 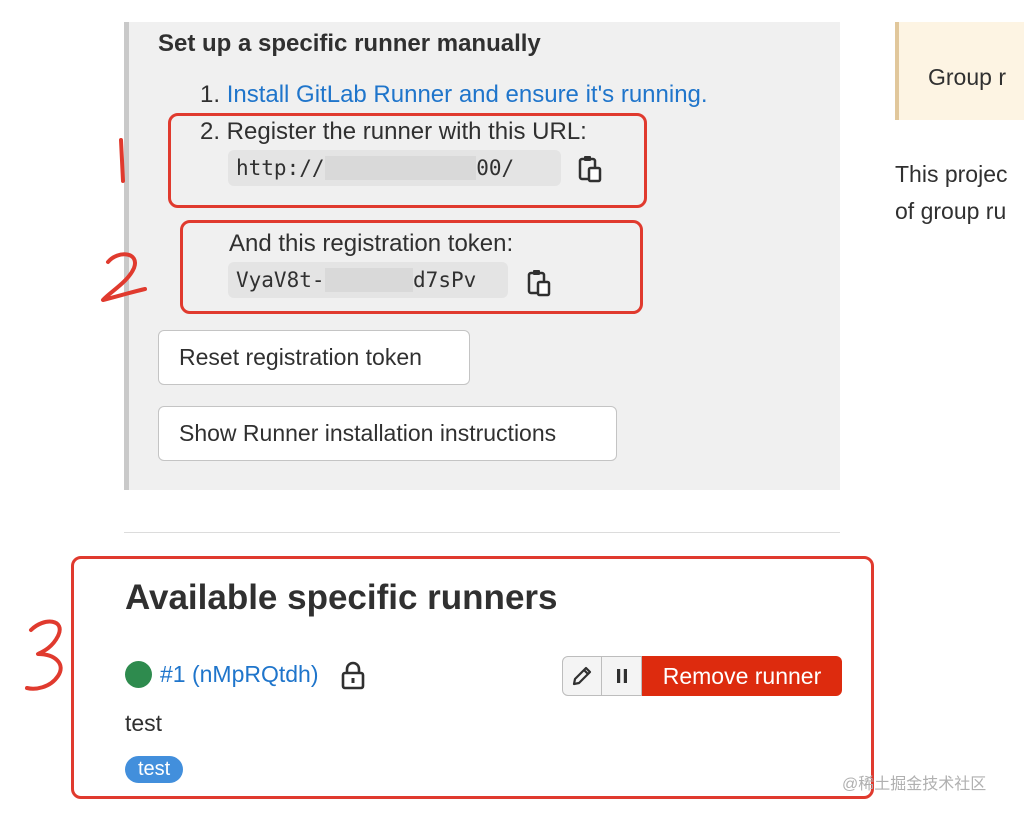 I want to click on section-divider, so click(x=482, y=532).